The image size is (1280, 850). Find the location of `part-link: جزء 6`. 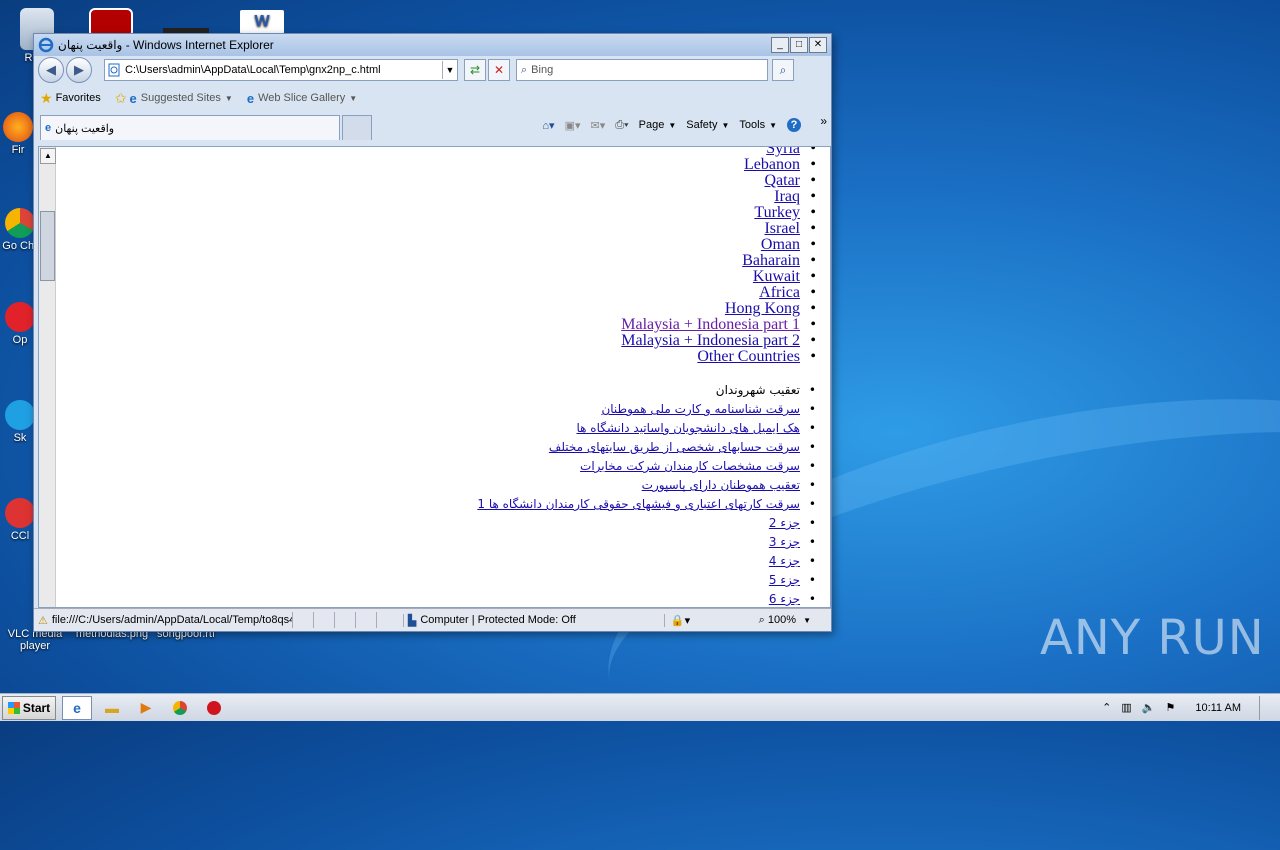

part-link: جزء 6 is located at coordinates (784, 599).